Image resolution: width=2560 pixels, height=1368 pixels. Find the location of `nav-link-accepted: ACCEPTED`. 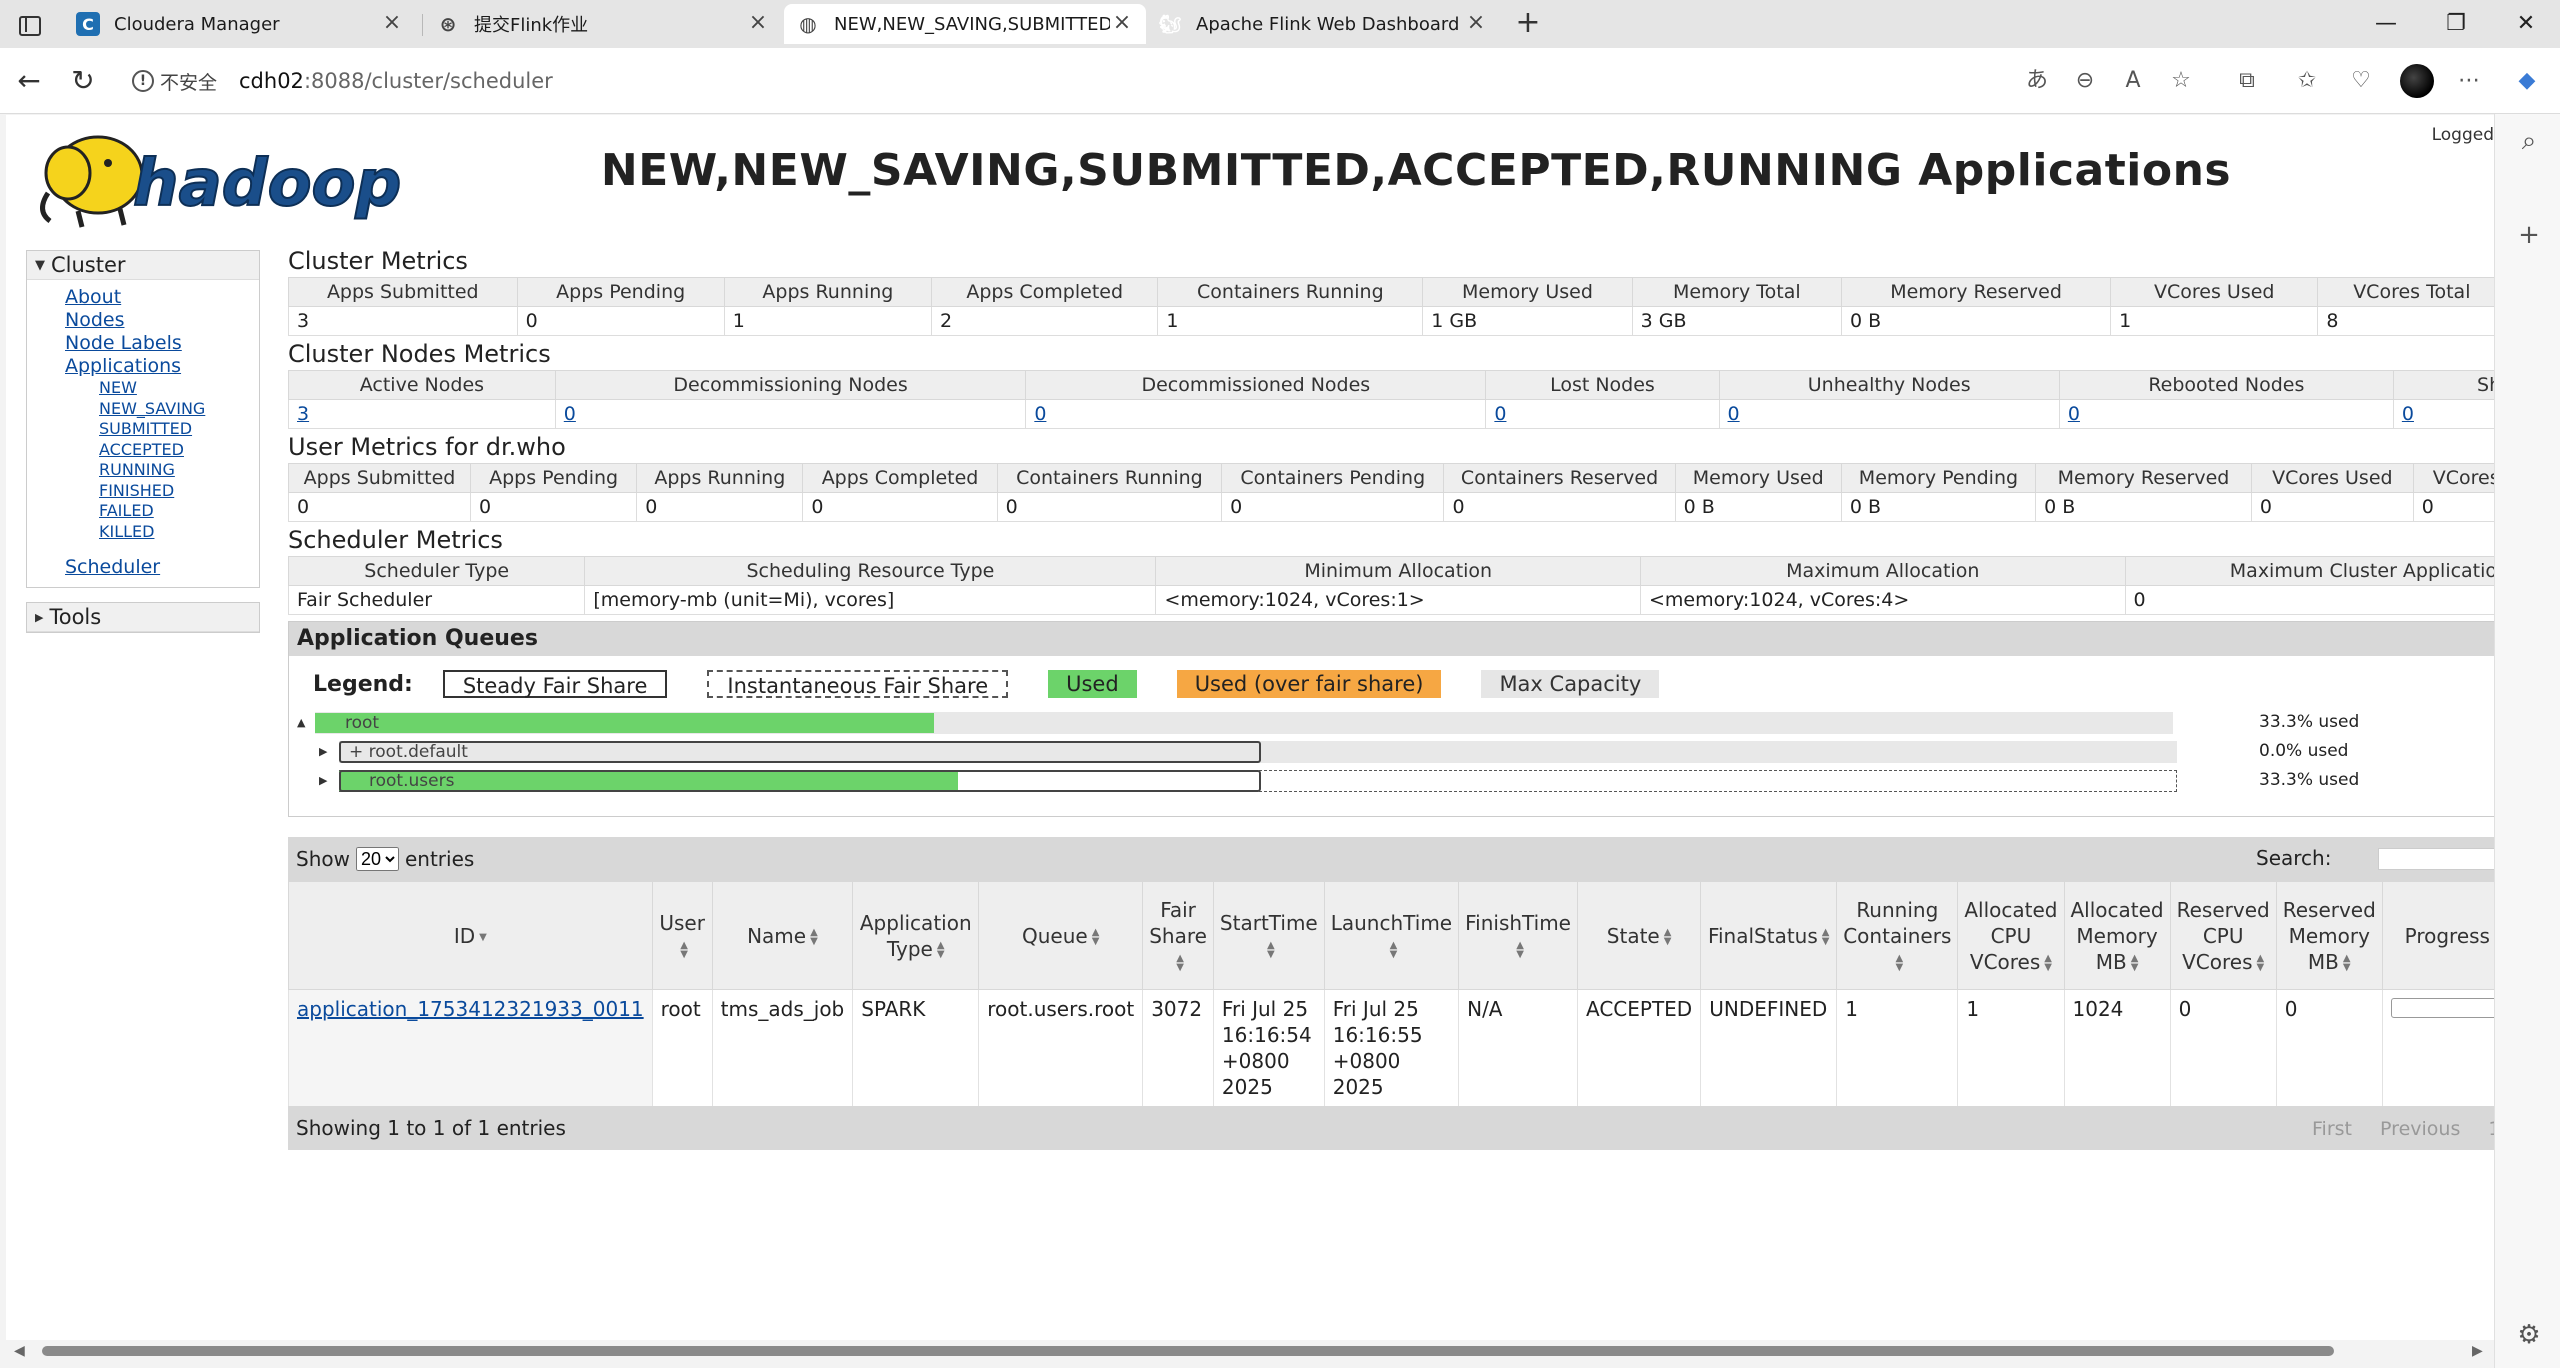

nav-link-accepted: ACCEPTED is located at coordinates (179, 450).